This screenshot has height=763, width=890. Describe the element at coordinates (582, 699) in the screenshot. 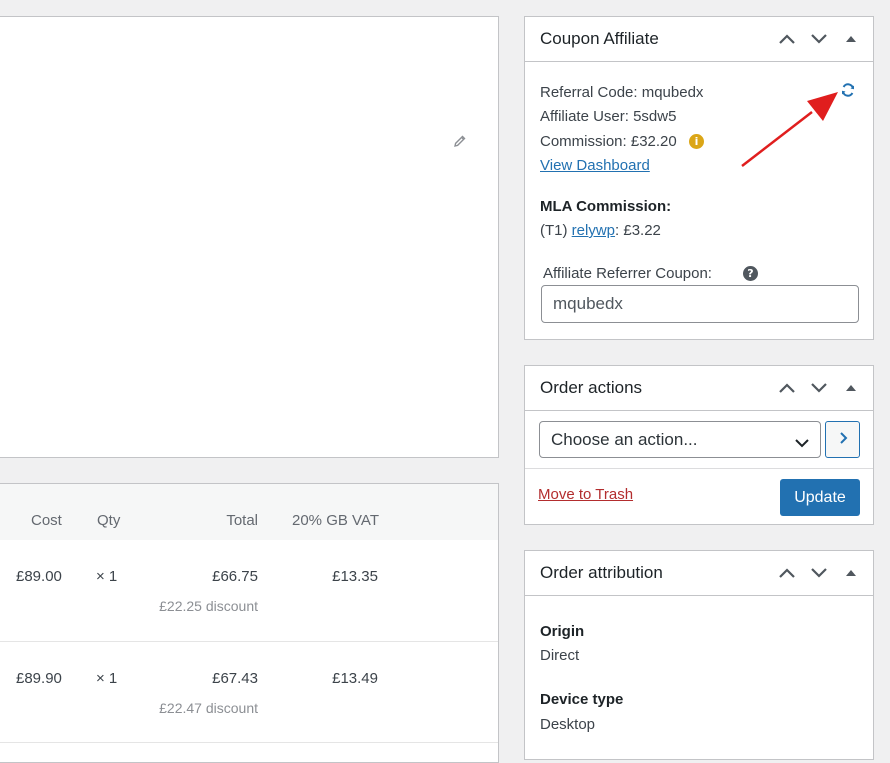

I see `device-type-label: Device type` at that location.